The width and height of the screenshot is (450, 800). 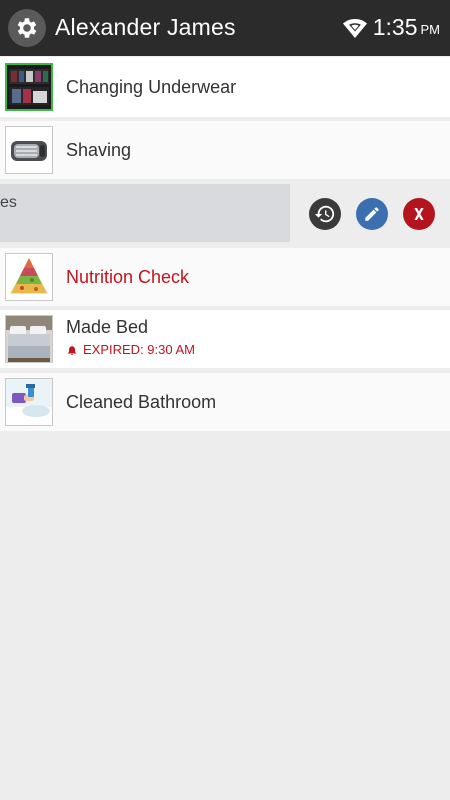 I want to click on list-item: Changing Underwear, so click(x=225, y=87).